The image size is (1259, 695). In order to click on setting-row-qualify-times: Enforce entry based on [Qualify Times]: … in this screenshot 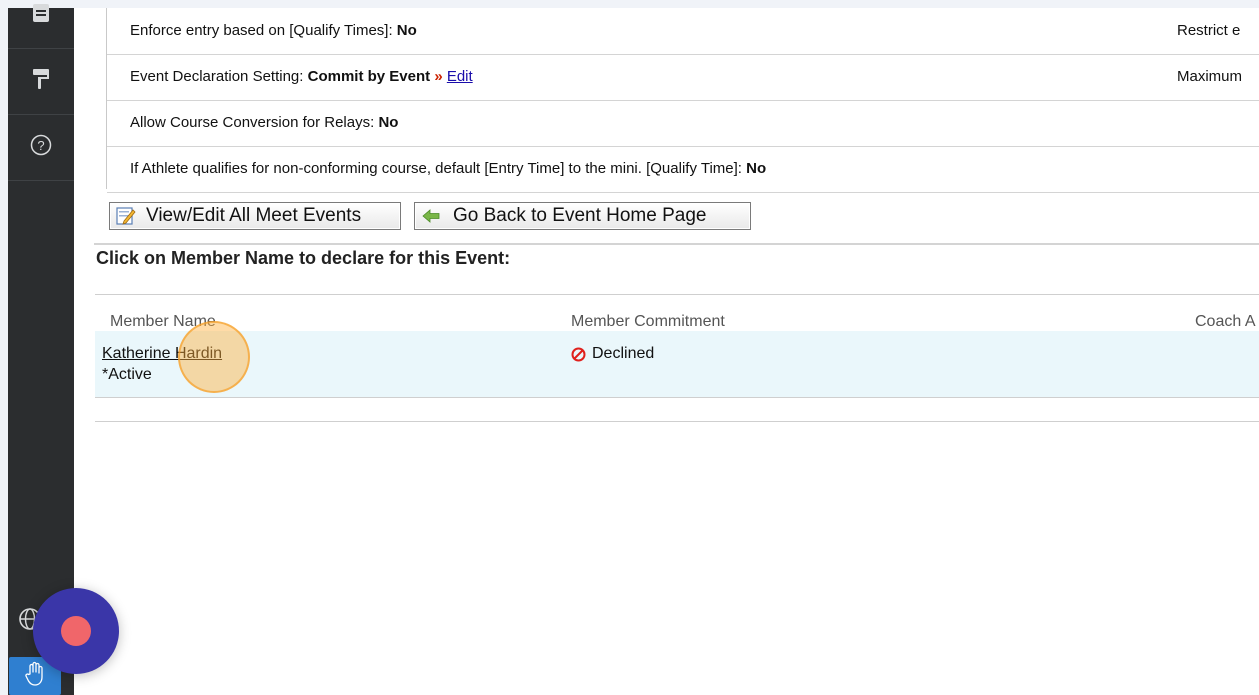, I will do `click(683, 31)`.